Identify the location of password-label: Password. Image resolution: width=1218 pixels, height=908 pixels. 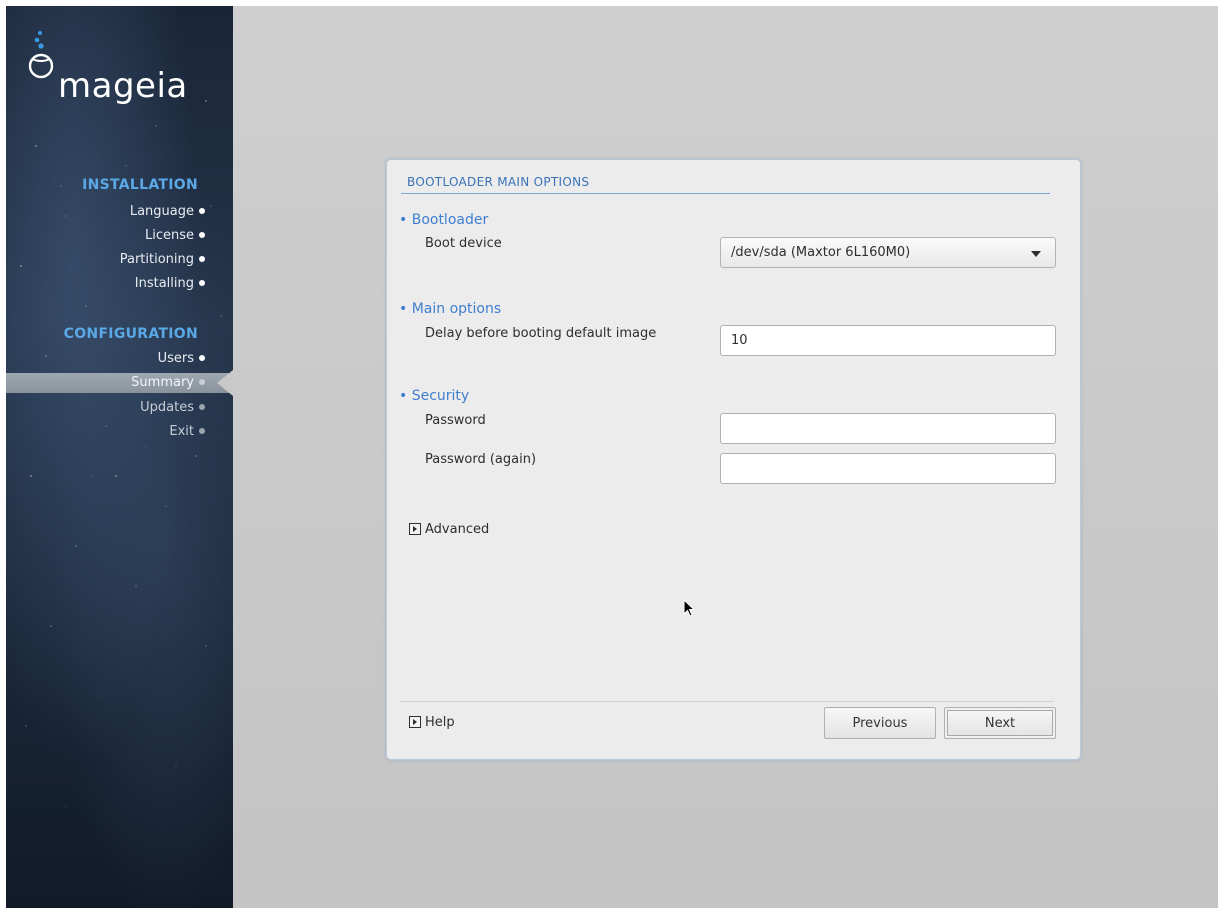
(455, 420).